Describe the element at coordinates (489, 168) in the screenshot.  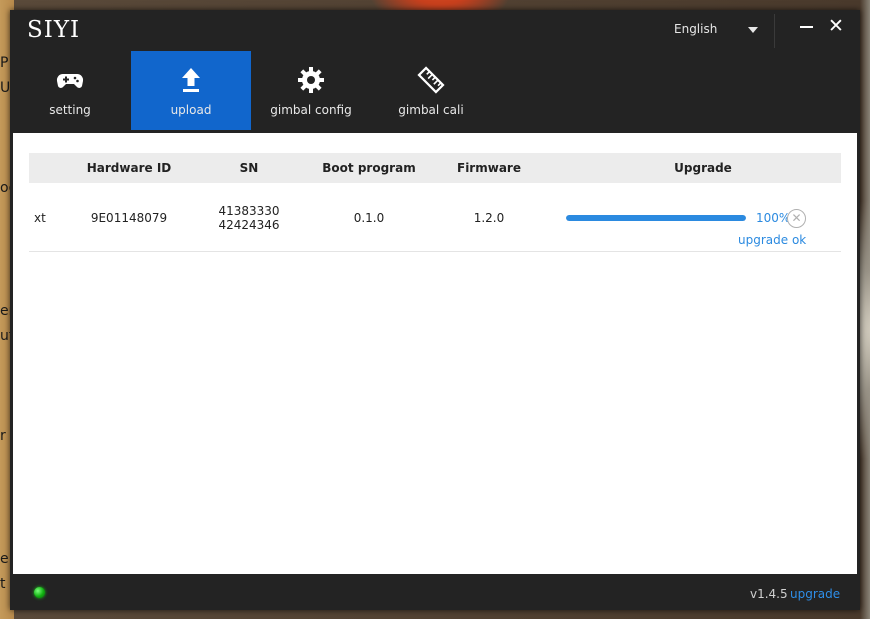
I see `column-header-firmware: Firmware` at that location.